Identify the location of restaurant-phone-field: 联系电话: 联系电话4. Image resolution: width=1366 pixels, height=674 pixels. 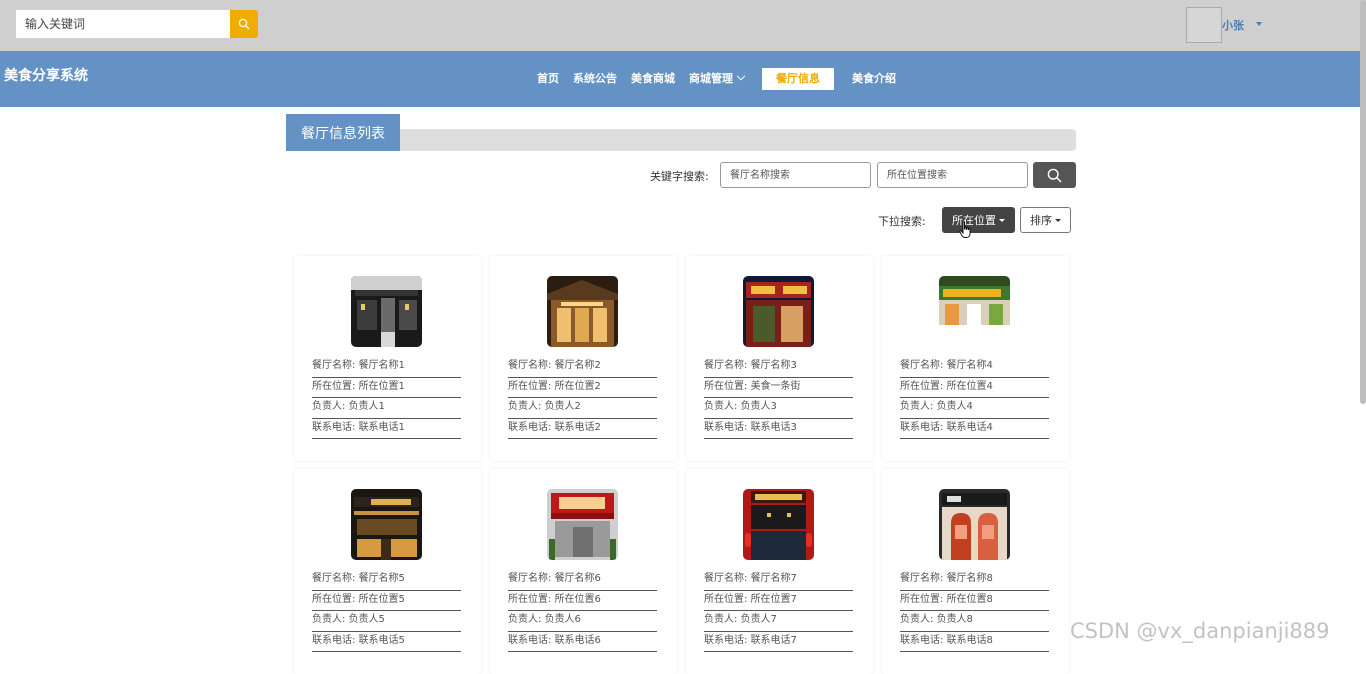
(974, 429).